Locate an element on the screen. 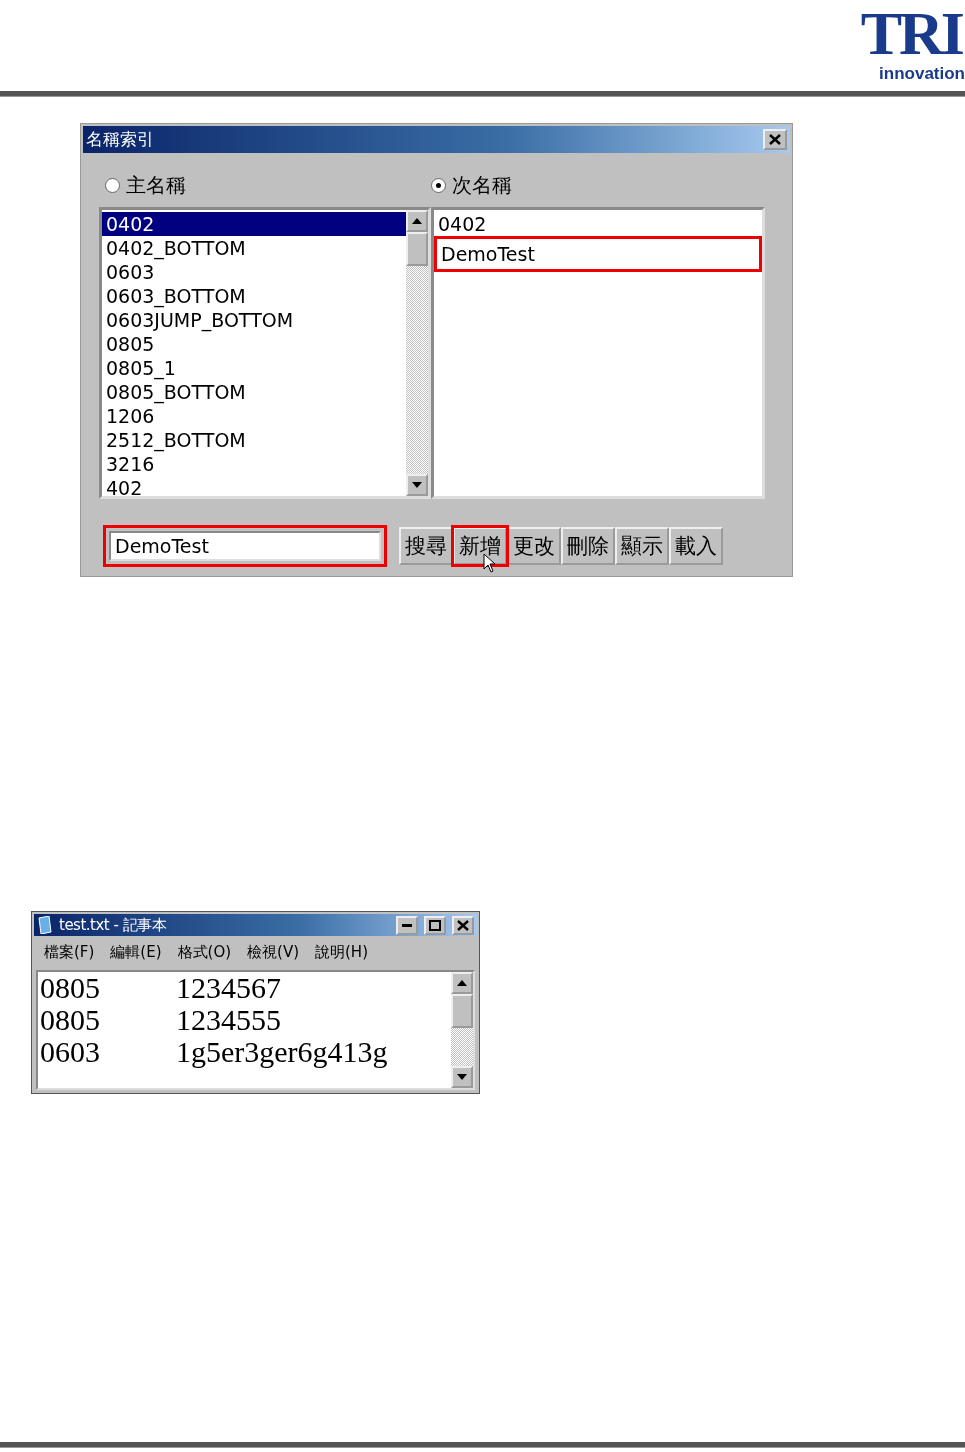 The height and width of the screenshot is (1452, 965). text-area: 0805 1234567 0805 1234555 0603 1g5er3ger6g413g is located at coordinates (255, 1030).